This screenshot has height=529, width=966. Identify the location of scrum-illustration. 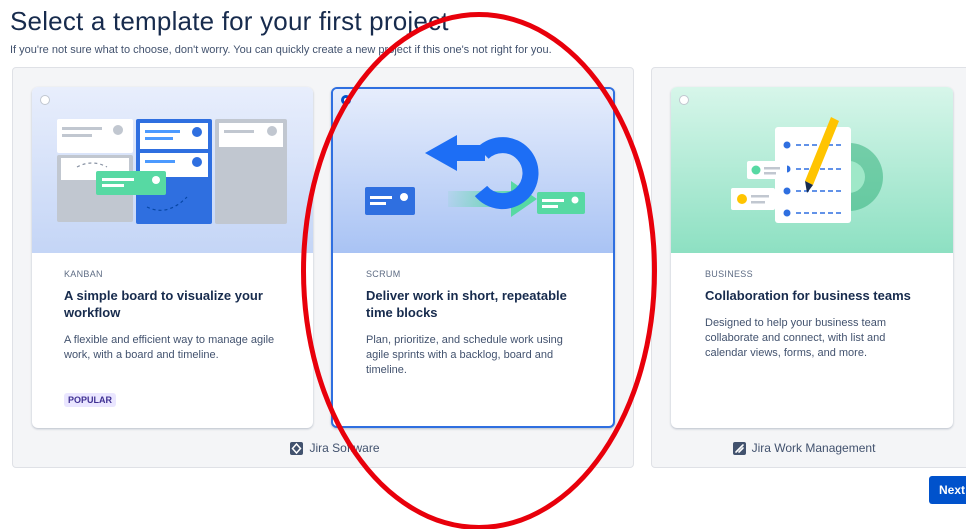
(473, 171).